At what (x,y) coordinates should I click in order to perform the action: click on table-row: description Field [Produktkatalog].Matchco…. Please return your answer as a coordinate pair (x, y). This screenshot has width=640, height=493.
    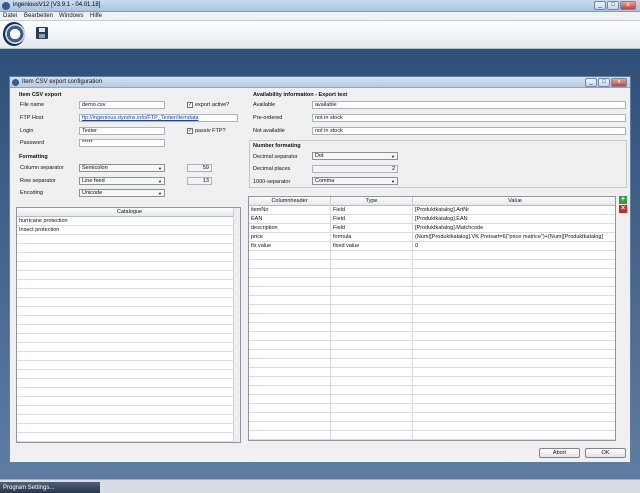
    Looking at the image, I should click on (432, 228).